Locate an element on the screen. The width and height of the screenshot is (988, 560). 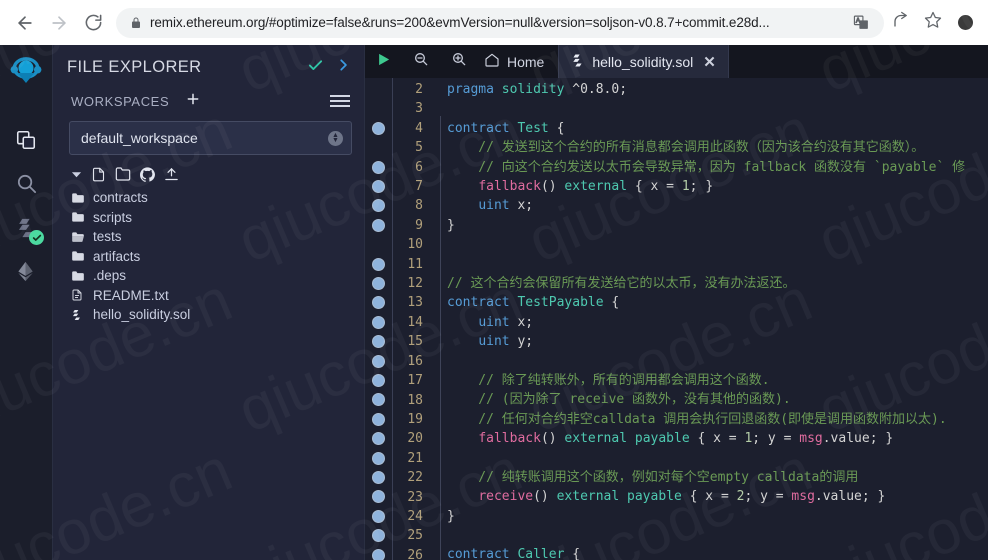
code-token: fallback is located at coordinates (509, 186).